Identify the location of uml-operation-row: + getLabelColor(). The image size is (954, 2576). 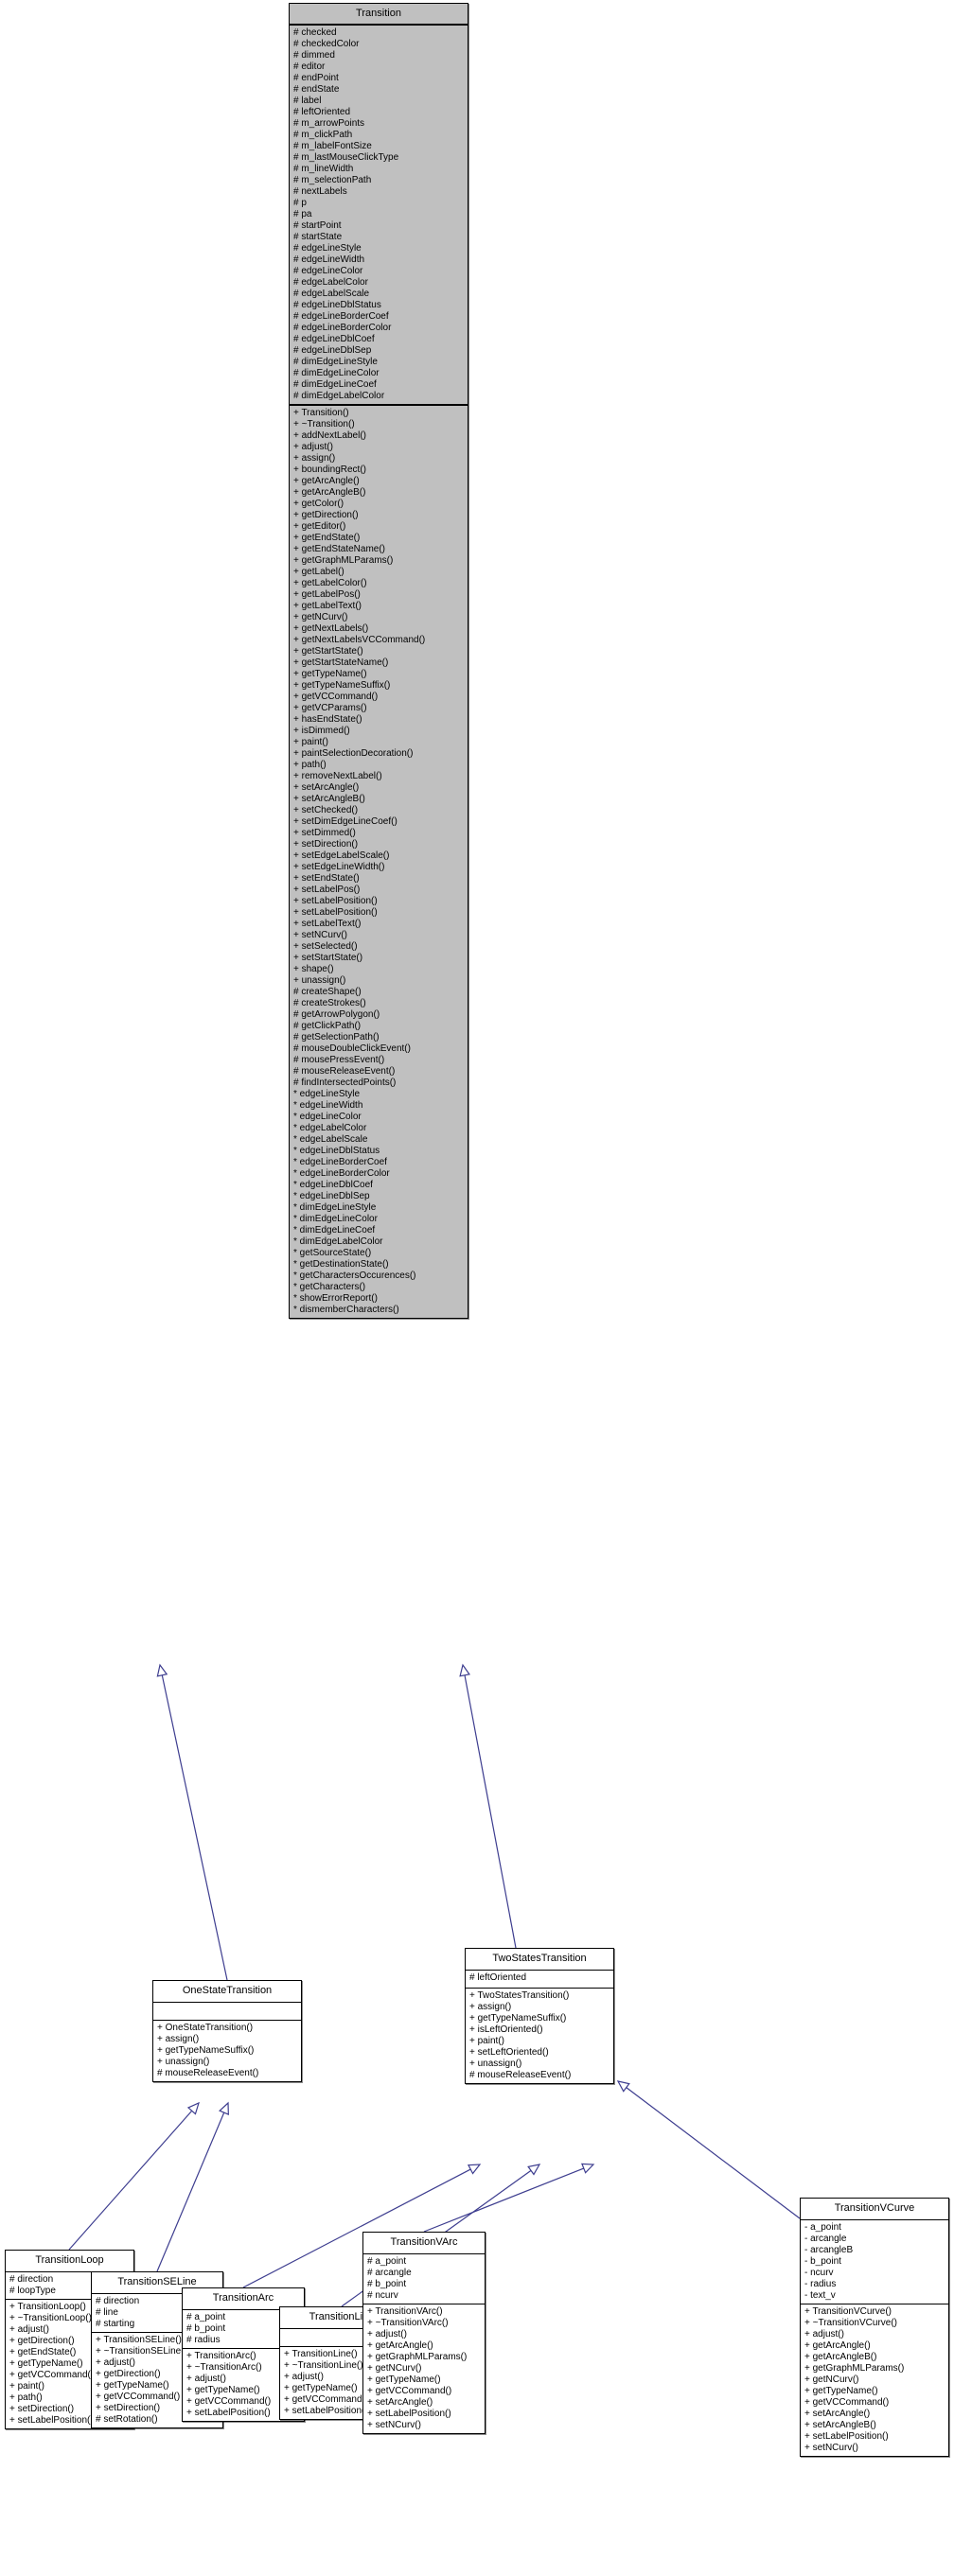
(330, 583).